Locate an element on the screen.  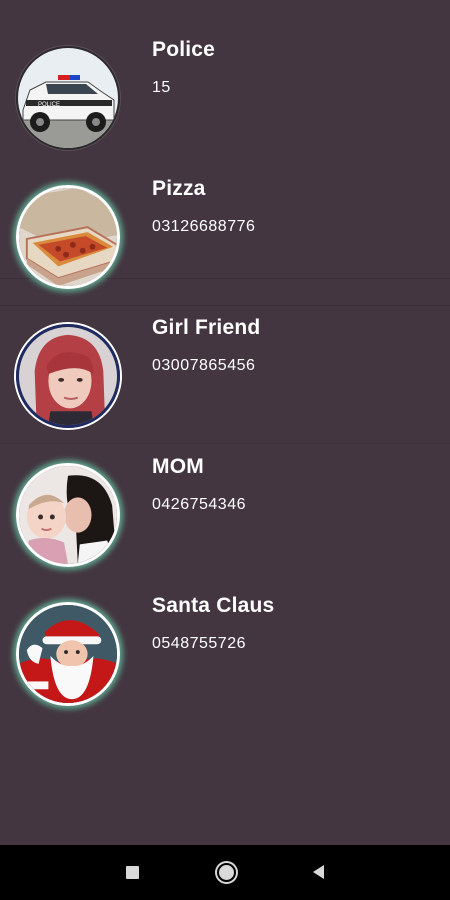
contact-name: Girl Friend is located at coordinates (206, 327).